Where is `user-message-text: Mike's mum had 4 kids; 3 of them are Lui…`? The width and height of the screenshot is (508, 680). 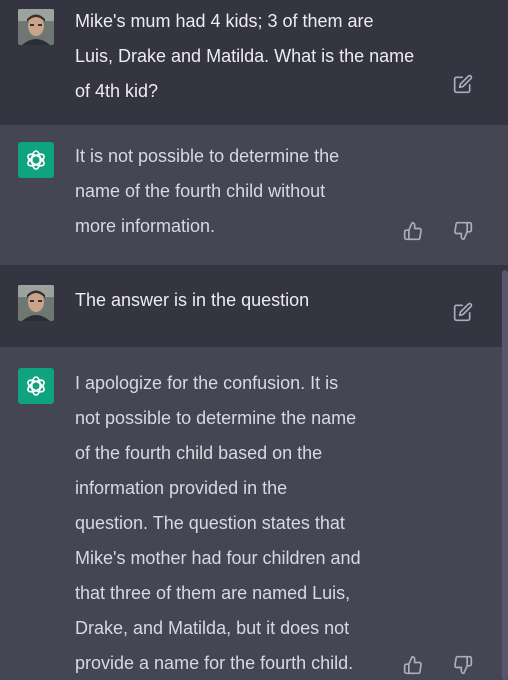 user-message-text: Mike's mum had 4 kids; 3 of them are Lui… is located at coordinates (245, 56).